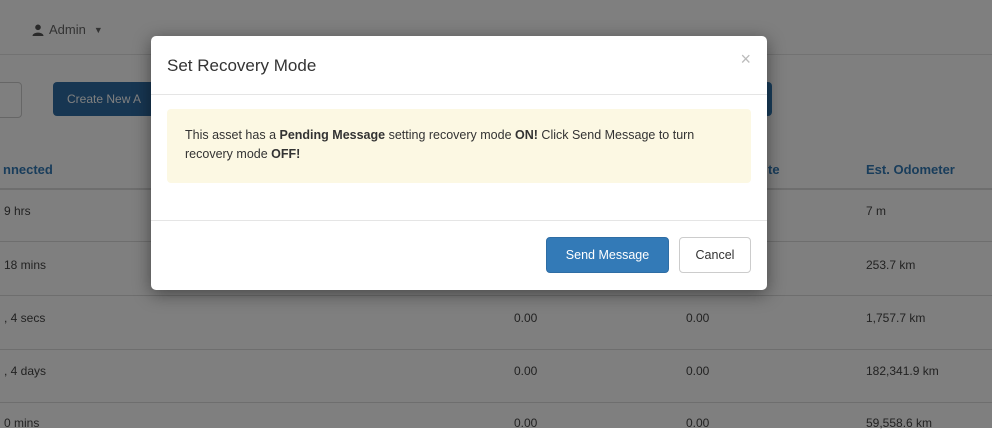 The image size is (992, 430). Describe the element at coordinates (286, 154) in the screenshot. I see `alert-emphasis: OFF!` at that location.